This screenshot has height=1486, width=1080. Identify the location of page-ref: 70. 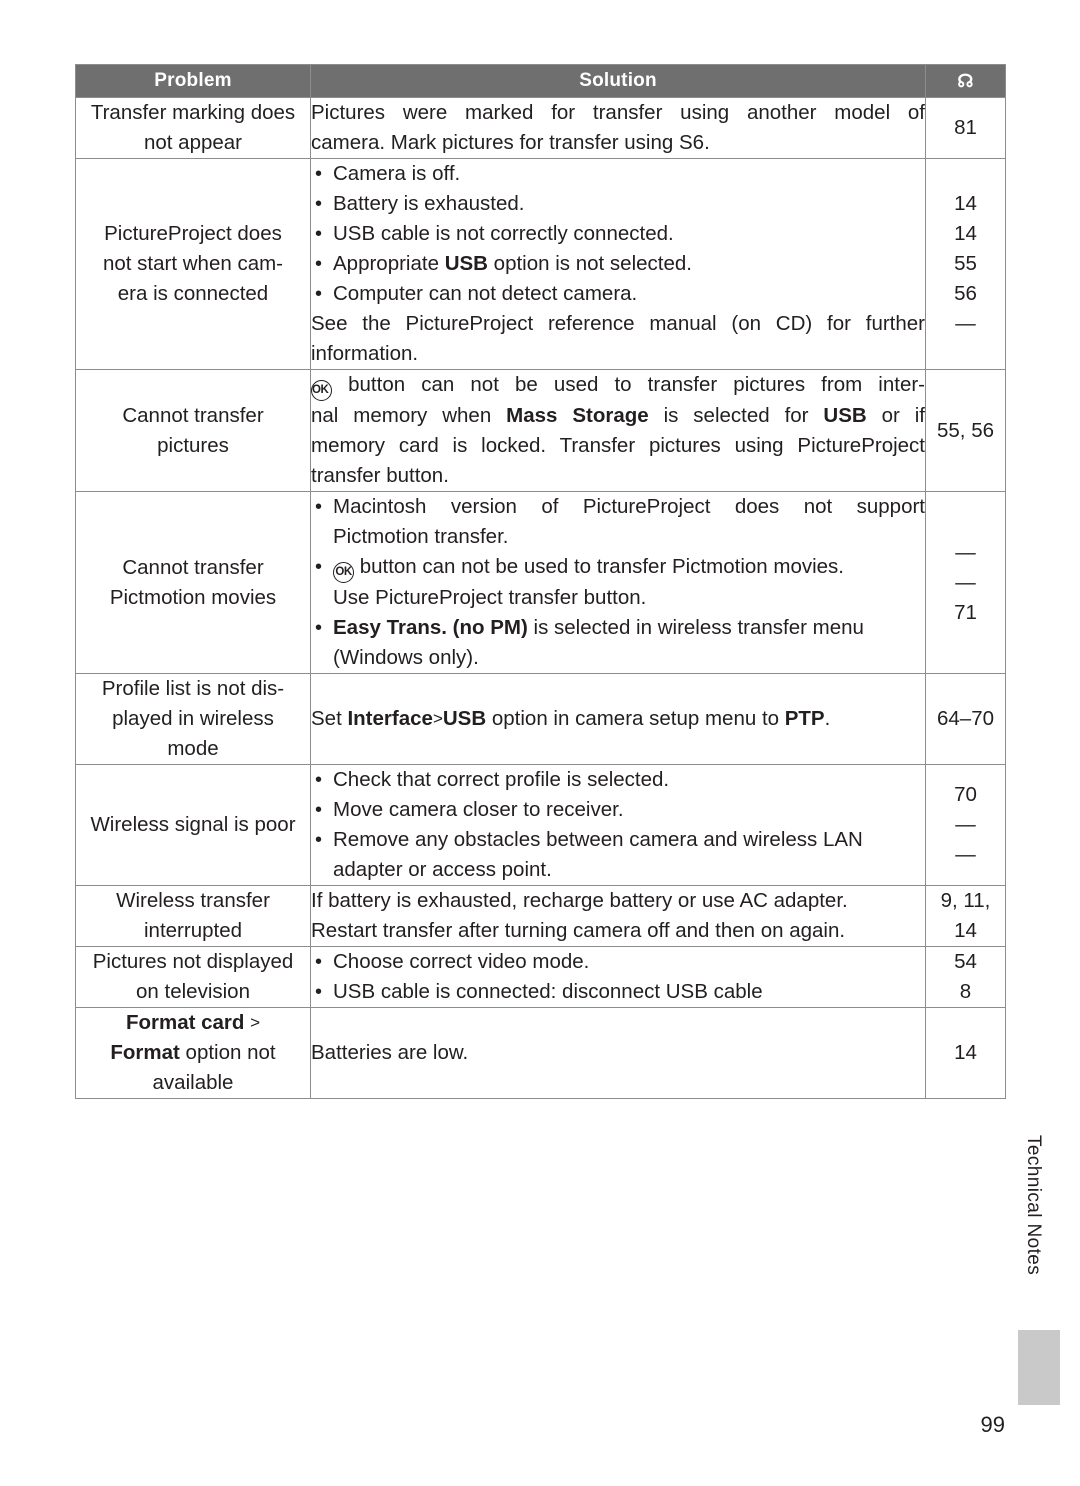
(965, 794).